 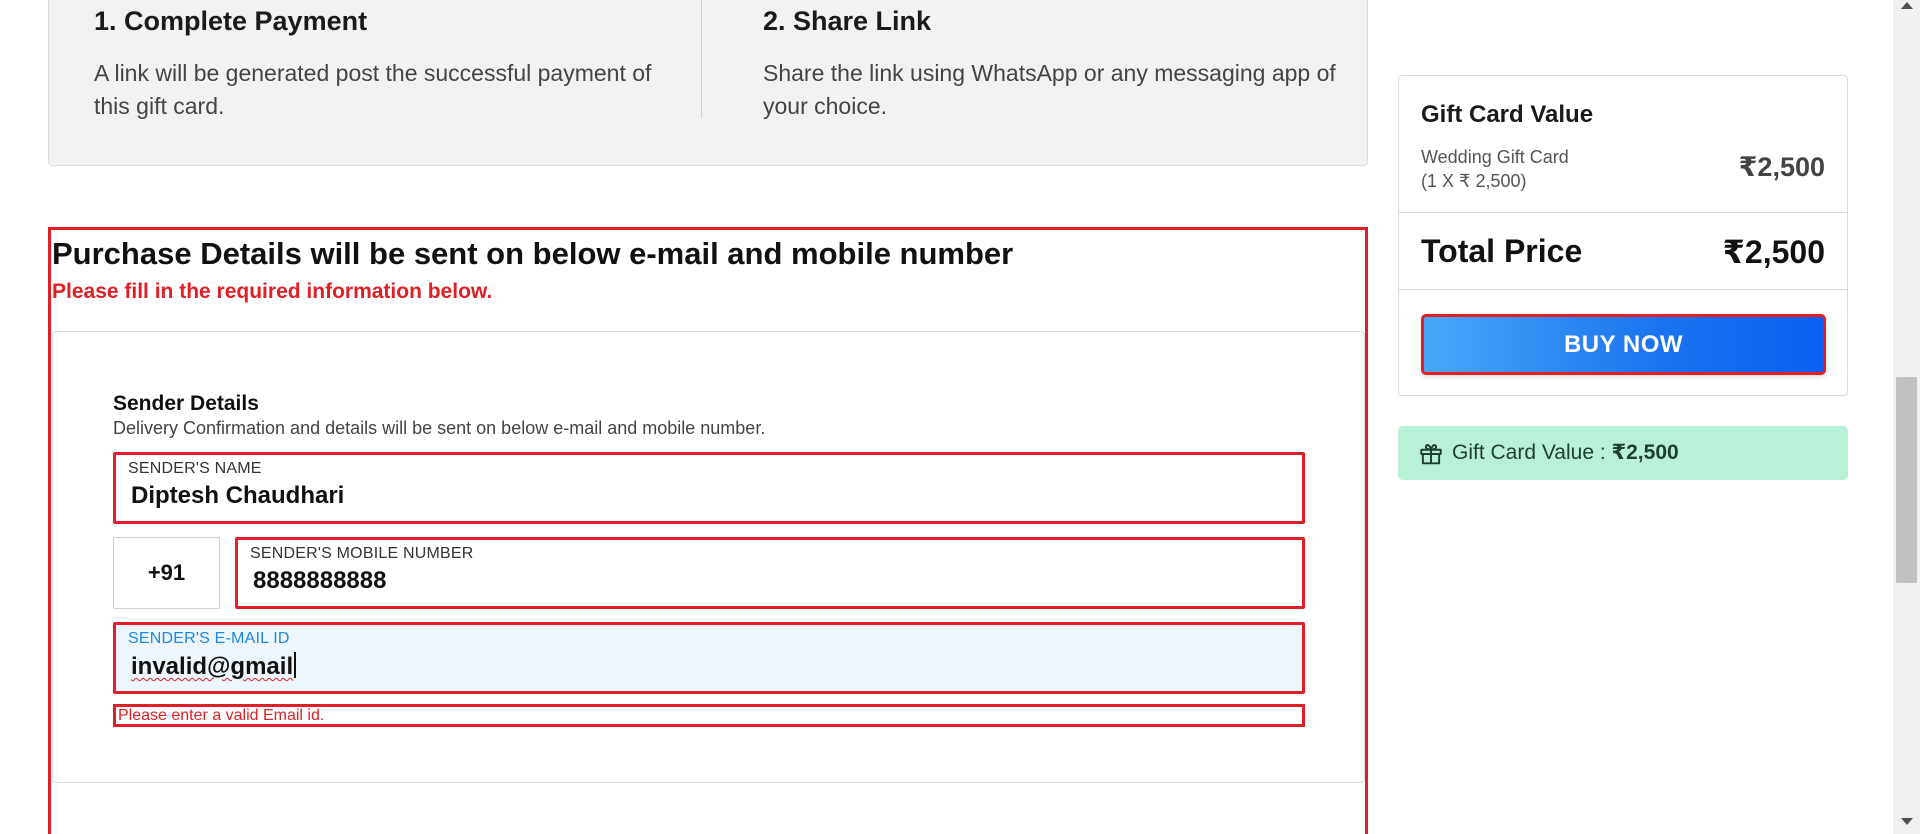 I want to click on text-caret, so click(x=295, y=665).